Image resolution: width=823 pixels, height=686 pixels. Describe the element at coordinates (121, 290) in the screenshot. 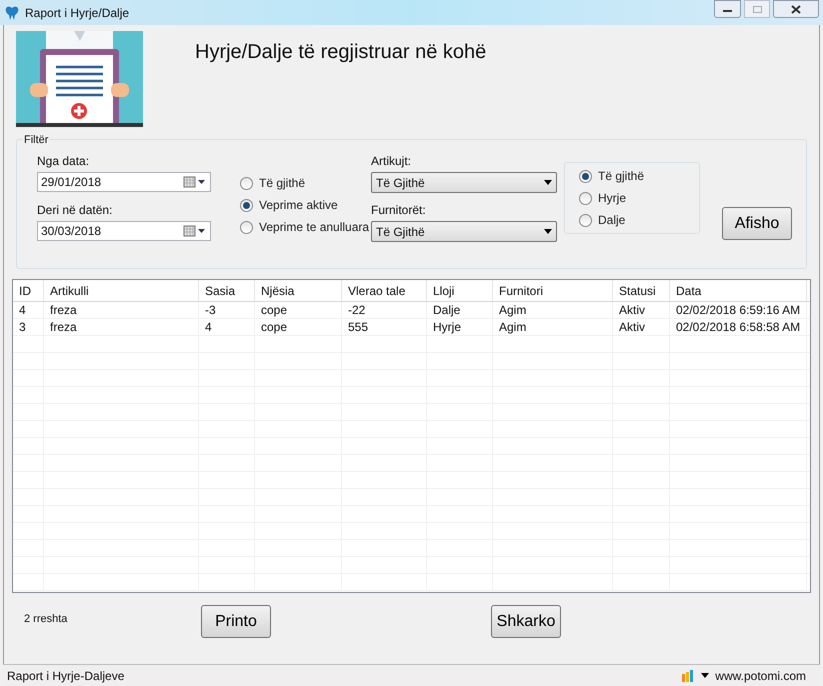

I see `column-header: Artikulli` at that location.